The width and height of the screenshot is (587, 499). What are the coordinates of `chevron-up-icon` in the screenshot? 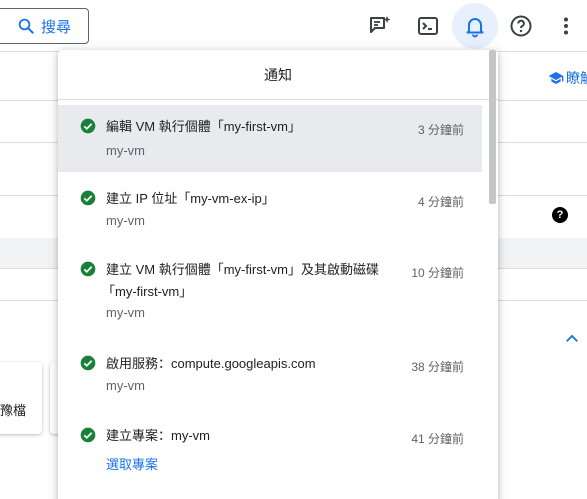 It's located at (572, 339).